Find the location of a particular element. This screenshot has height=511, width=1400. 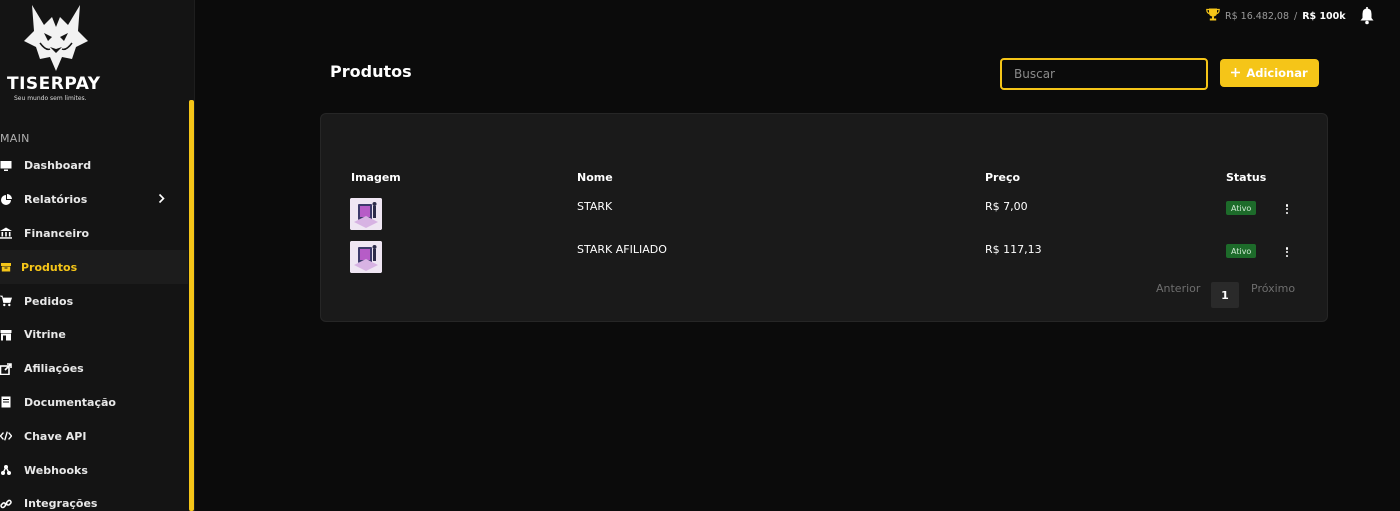

webhook-icon is located at coordinates (6, 470).